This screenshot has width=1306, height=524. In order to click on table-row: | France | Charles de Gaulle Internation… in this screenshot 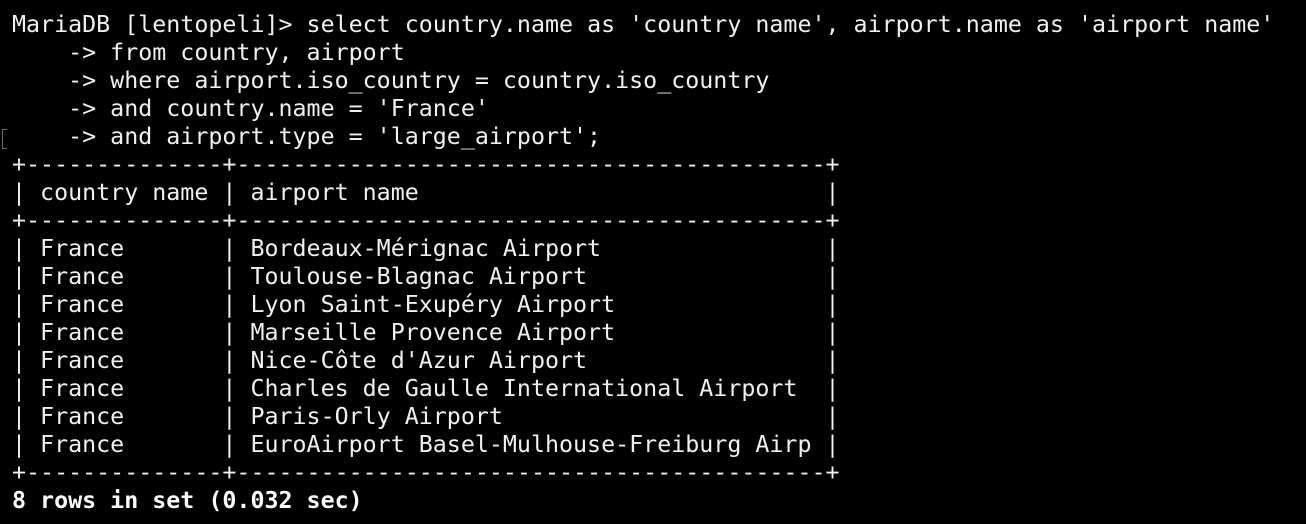, I will do `click(426, 388)`.